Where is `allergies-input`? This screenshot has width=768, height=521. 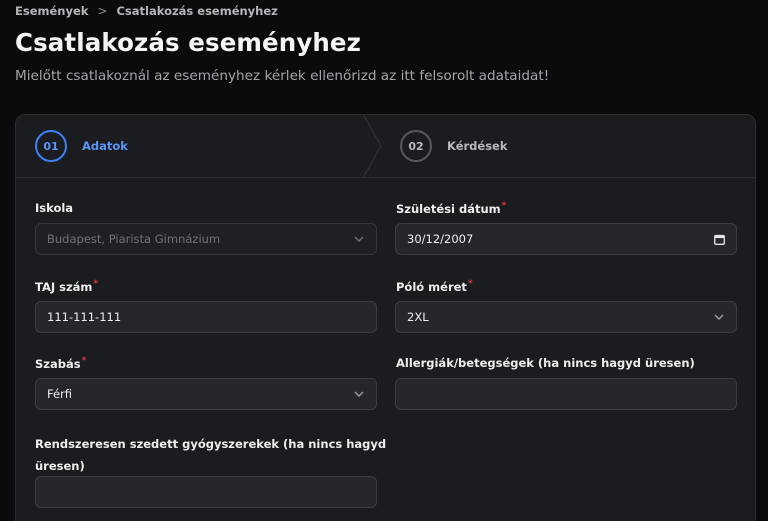
allergies-input is located at coordinates (566, 394).